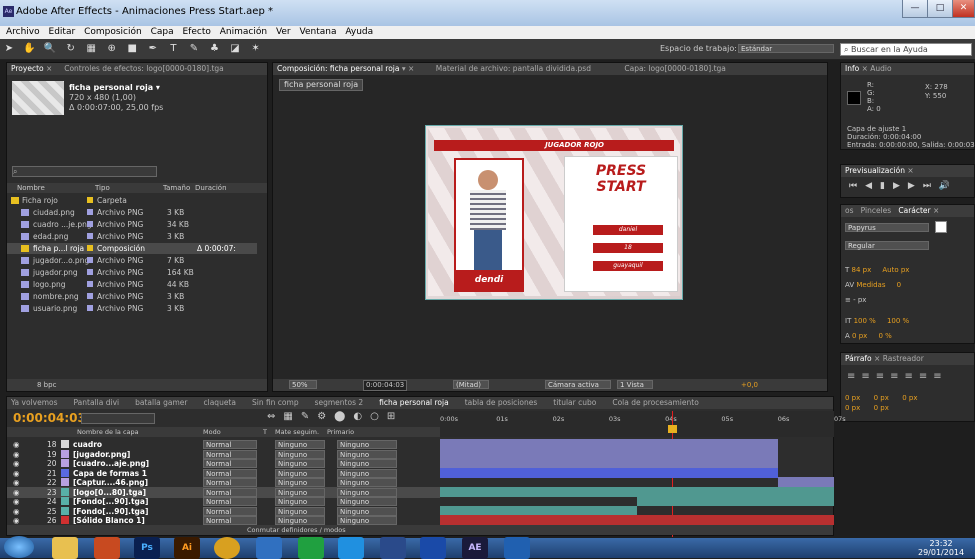  I want to click on media-app-icon, so click(107, 548).